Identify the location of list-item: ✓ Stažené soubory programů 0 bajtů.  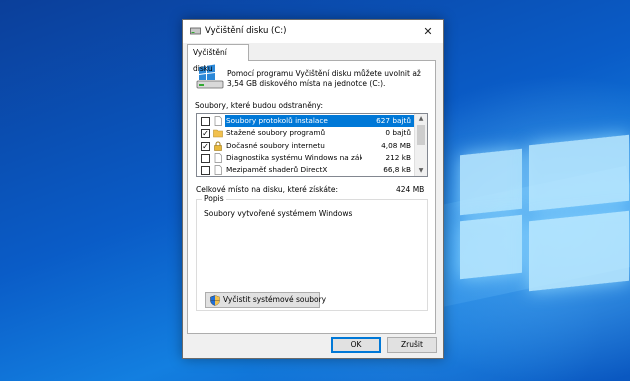
(306, 133).